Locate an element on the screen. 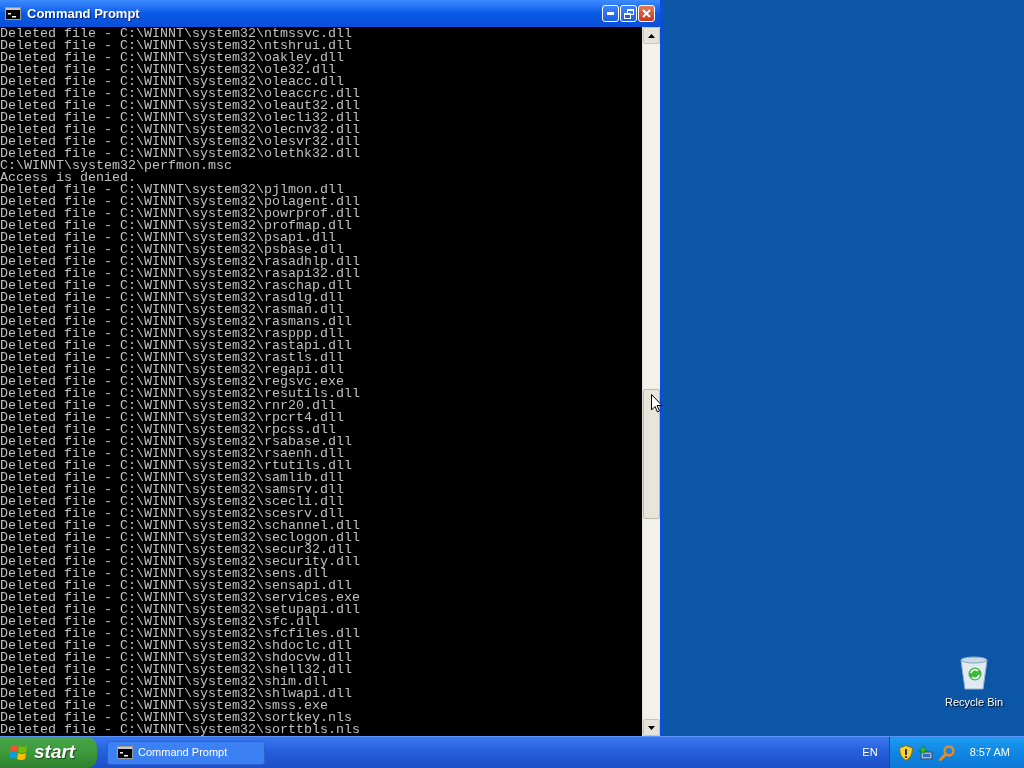  console-line: Deleted file - C:\WINNT\system32\olecli32.dll is located at coordinates (180, 118).